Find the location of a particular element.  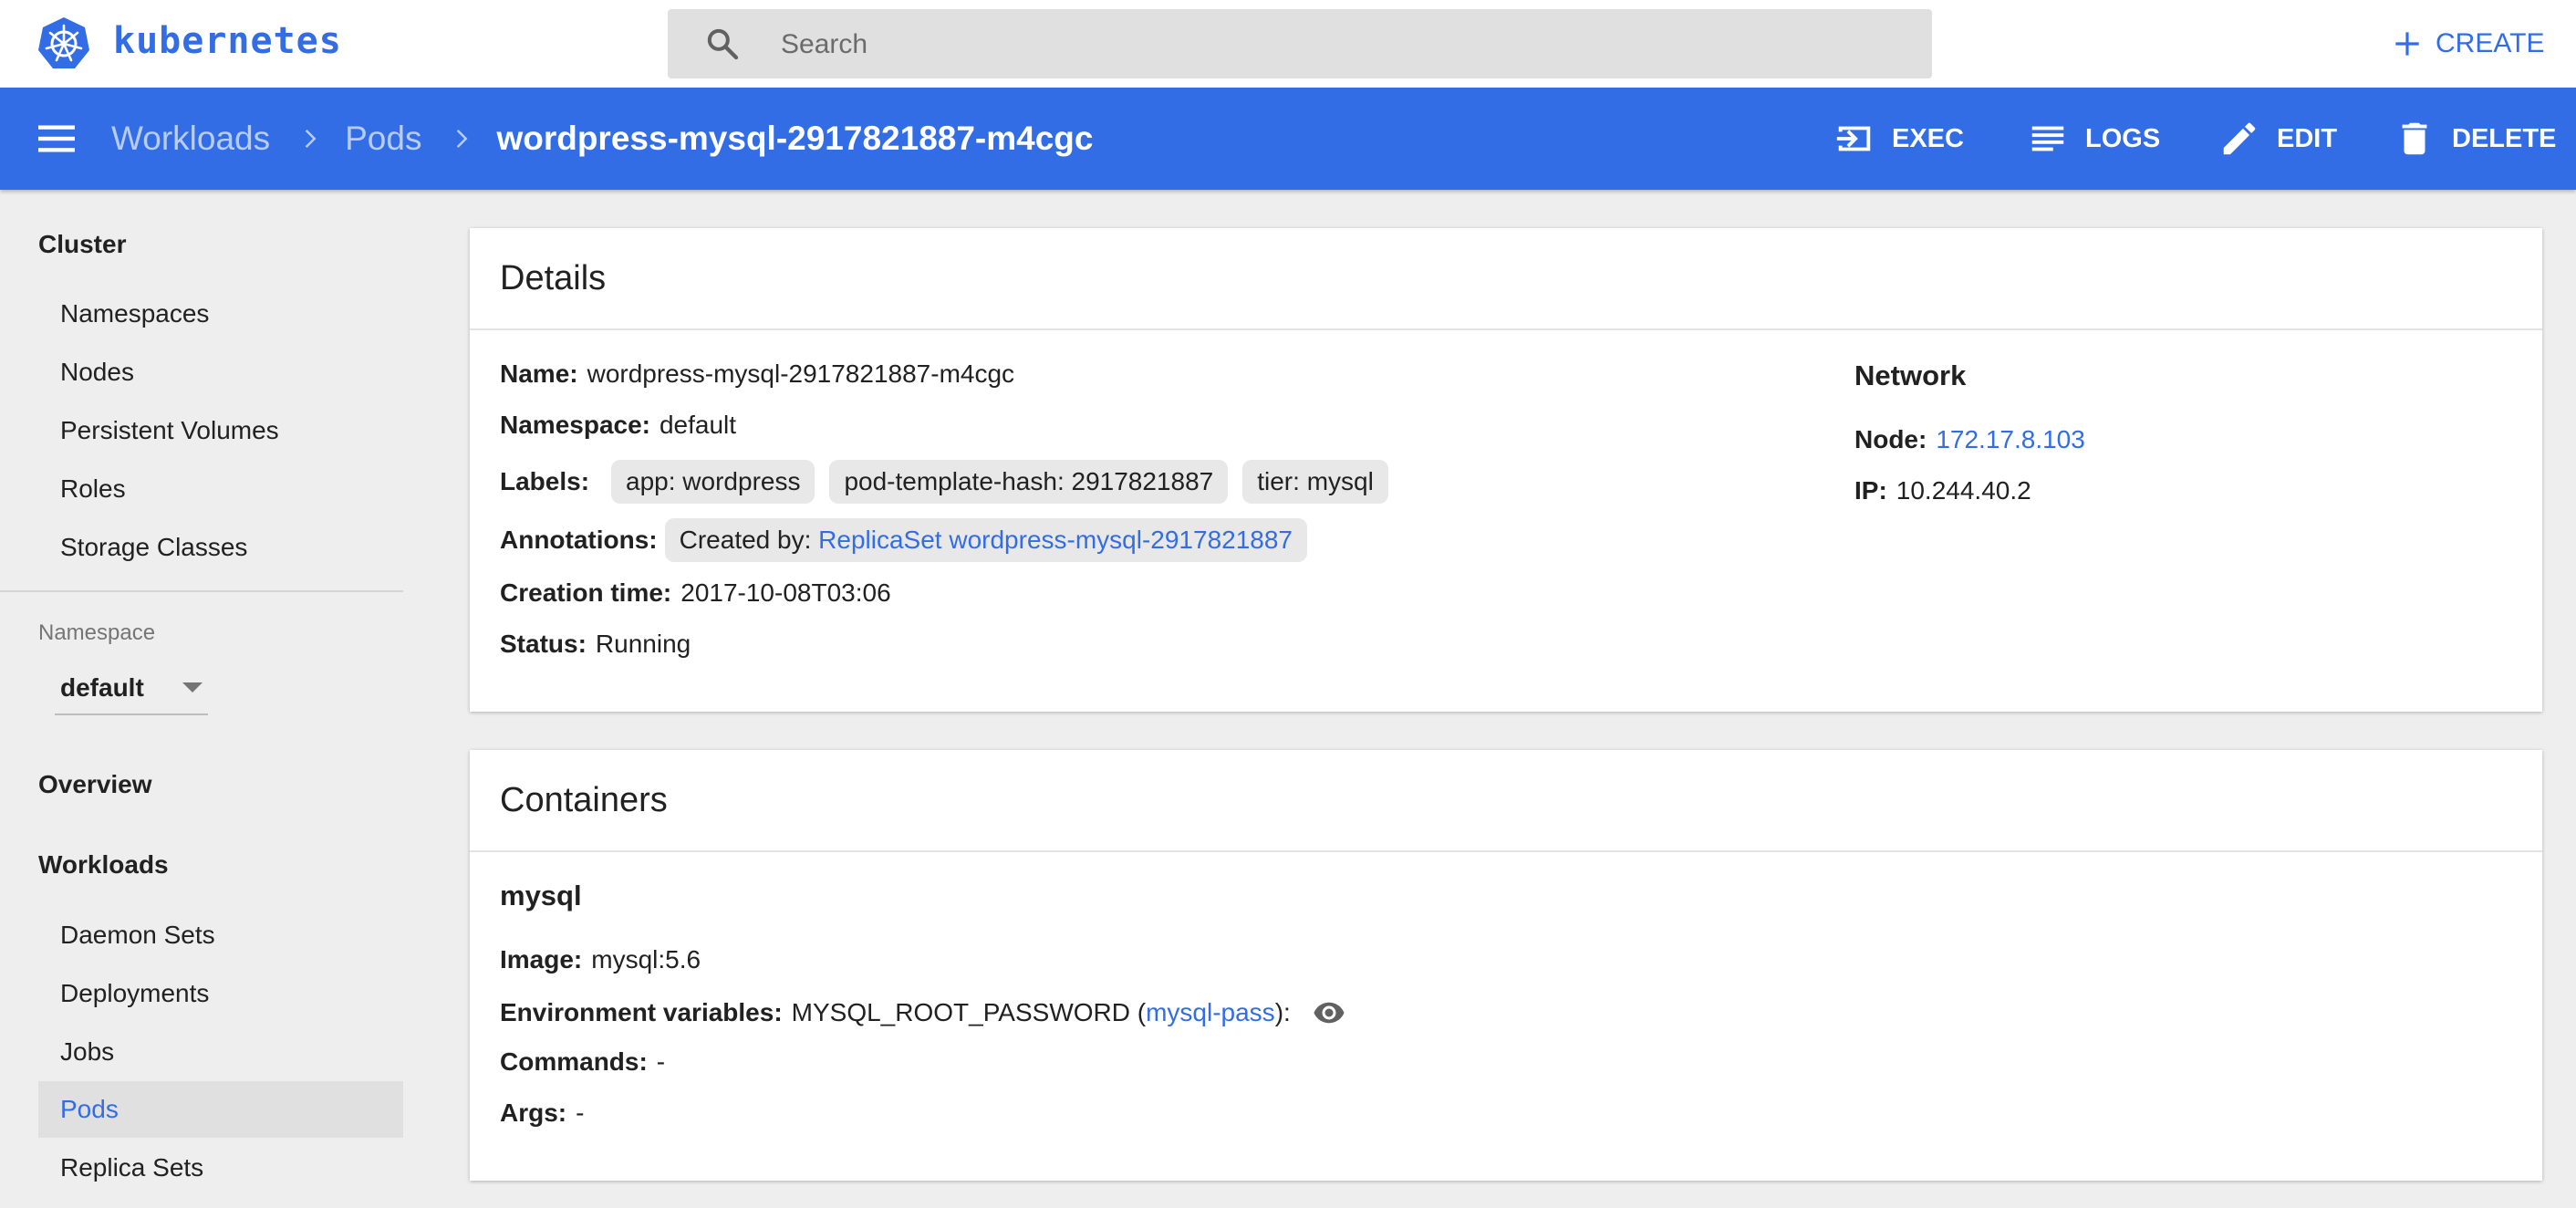

sidebar-heading-cluster: Cluster is located at coordinates (82, 244).